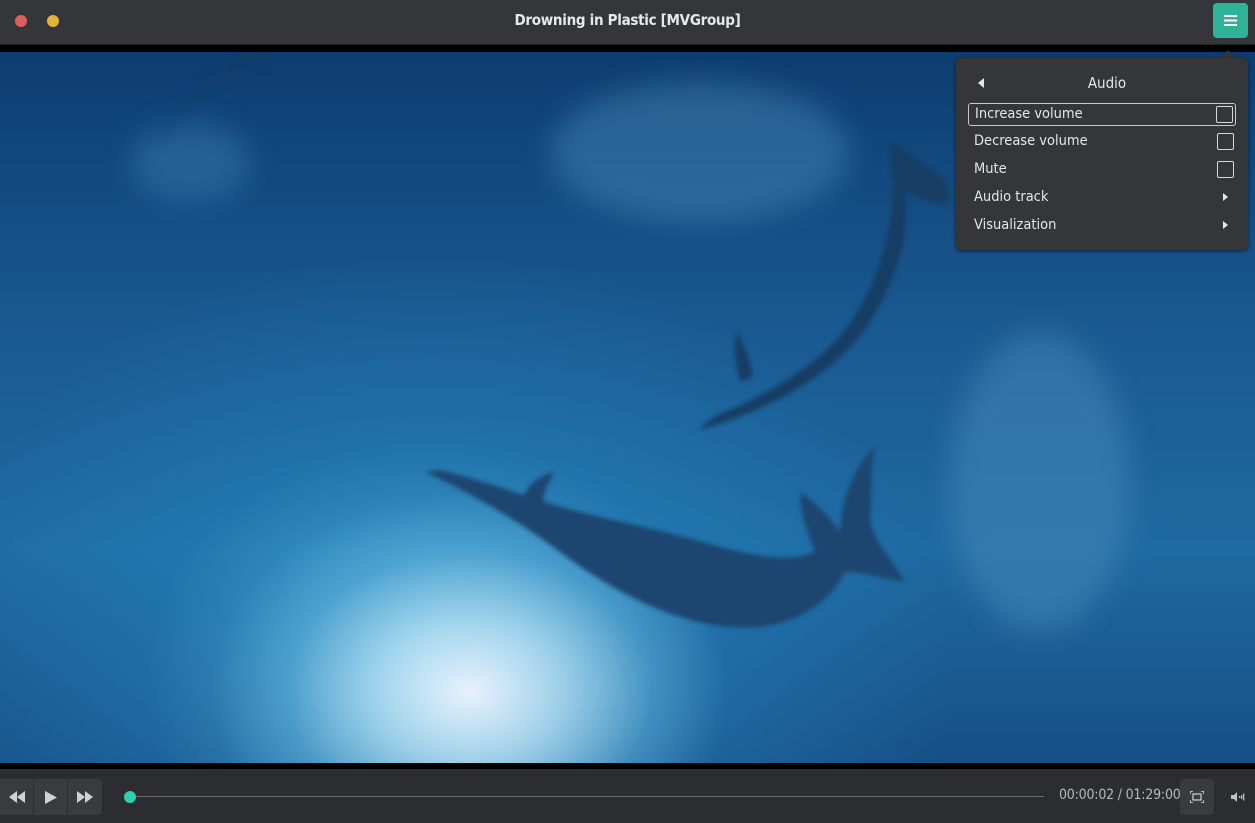 The height and width of the screenshot is (823, 1255). Describe the element at coordinates (1029, 114) in the screenshot. I see `menu-item-label: Increase volume` at that location.